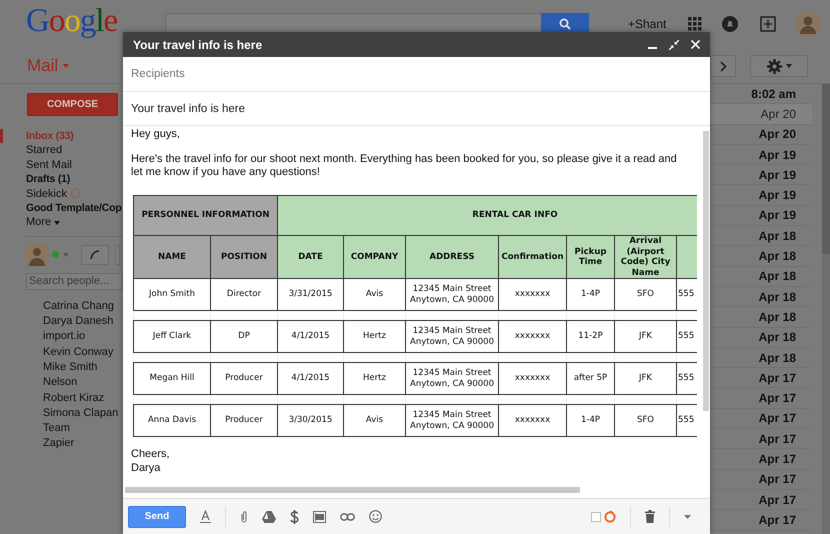  Describe the element at coordinates (244, 294) in the screenshot. I see `table-cell: Director` at that location.